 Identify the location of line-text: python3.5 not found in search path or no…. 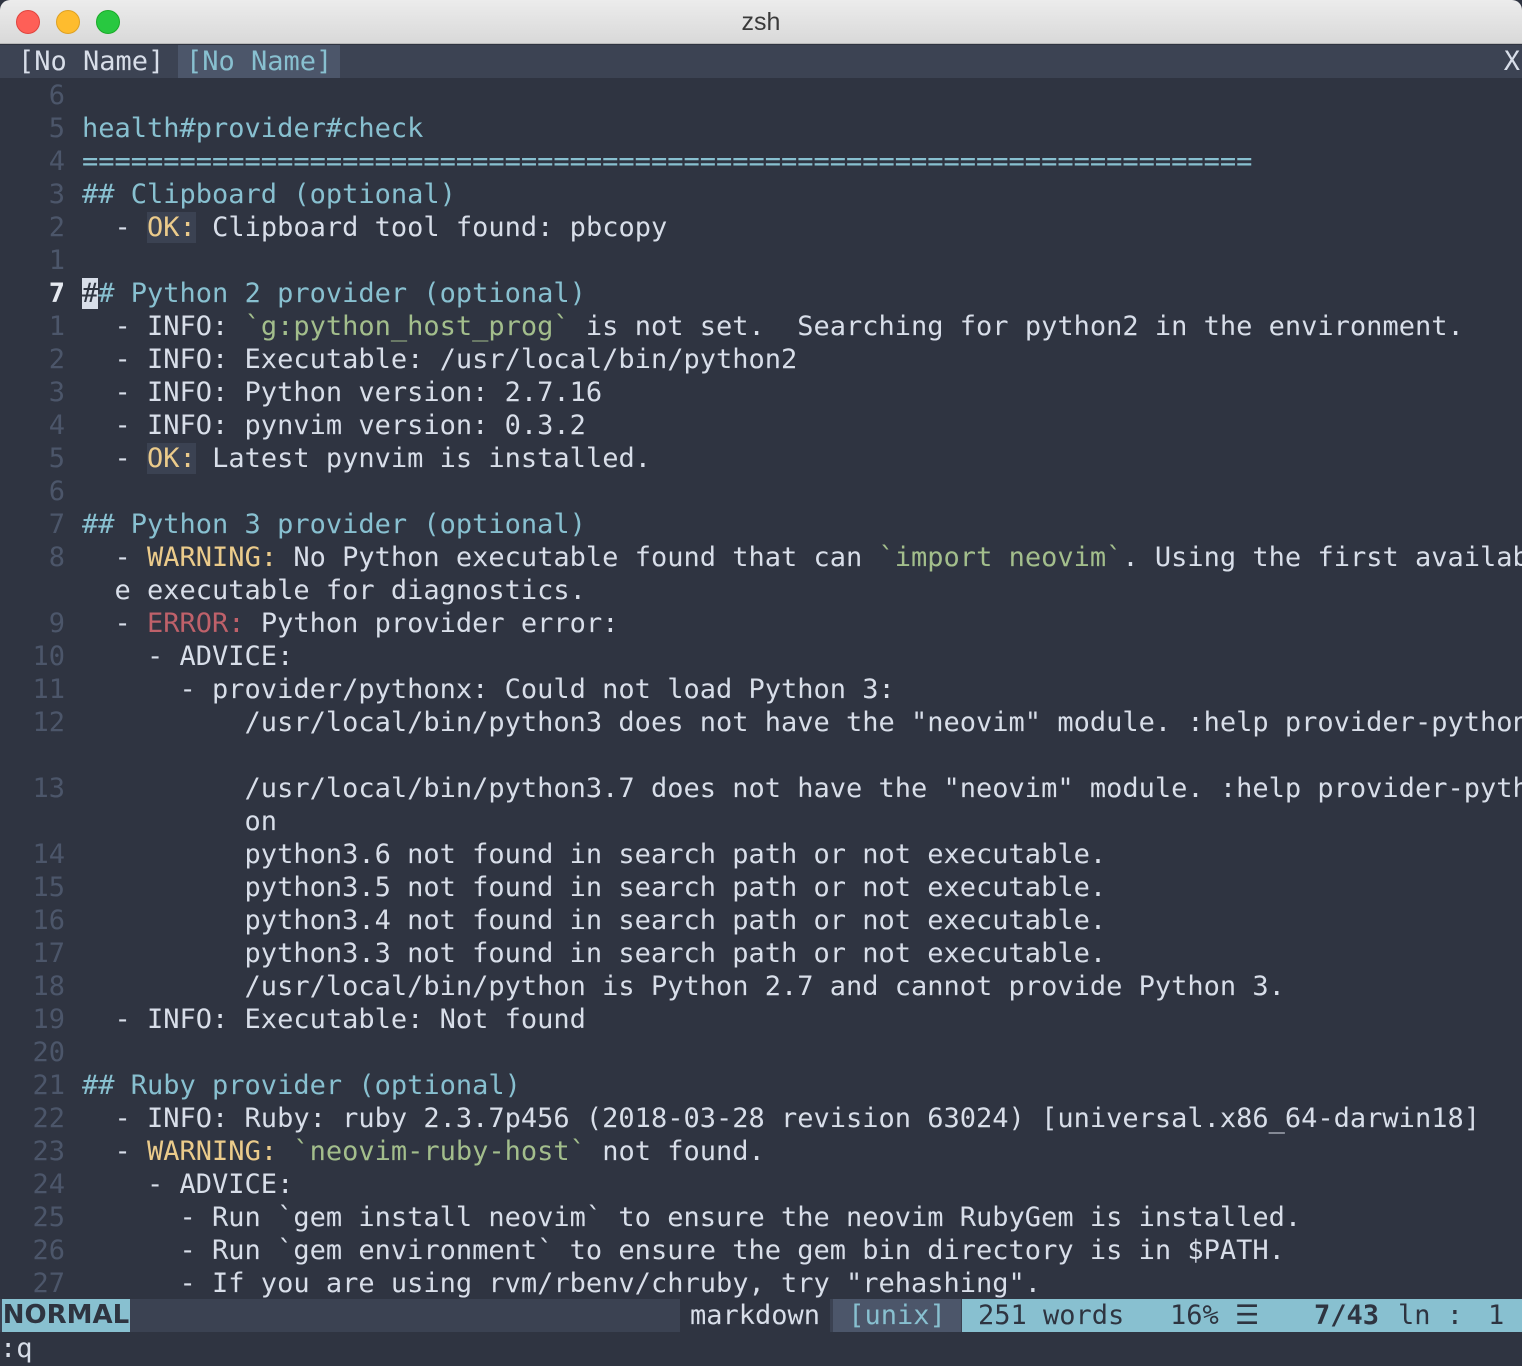
(594, 887).